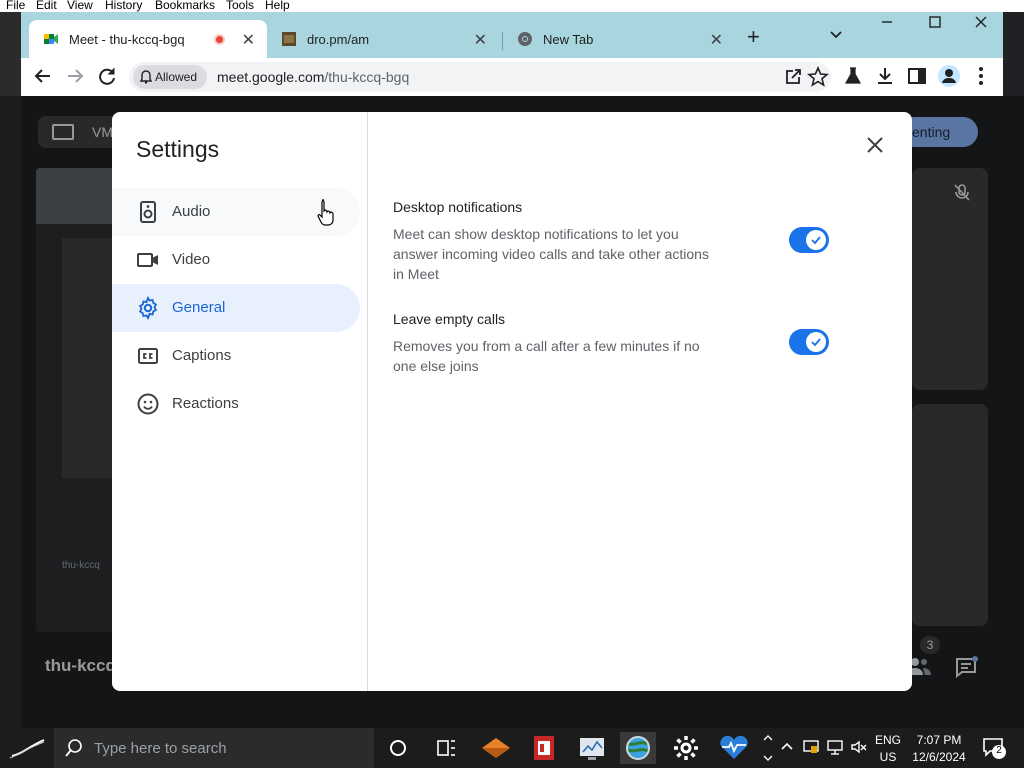 Image resolution: width=1024 pixels, height=768 pixels. I want to click on nav-item-reactions: Reactions, so click(236, 404).